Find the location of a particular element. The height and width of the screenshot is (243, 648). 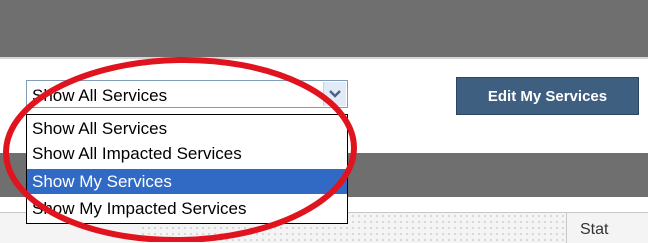

column-divider is located at coordinates (566, 228).